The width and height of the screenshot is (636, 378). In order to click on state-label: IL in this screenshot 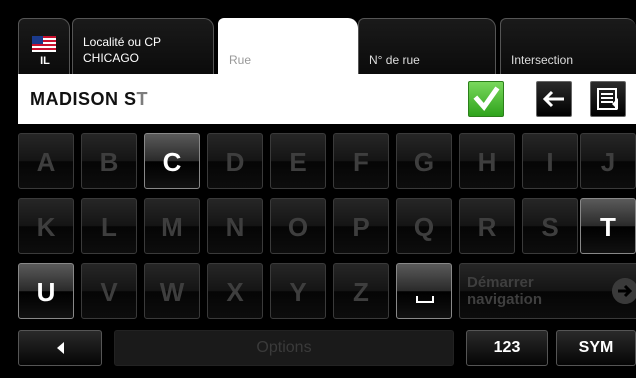, I will do `click(45, 61)`.